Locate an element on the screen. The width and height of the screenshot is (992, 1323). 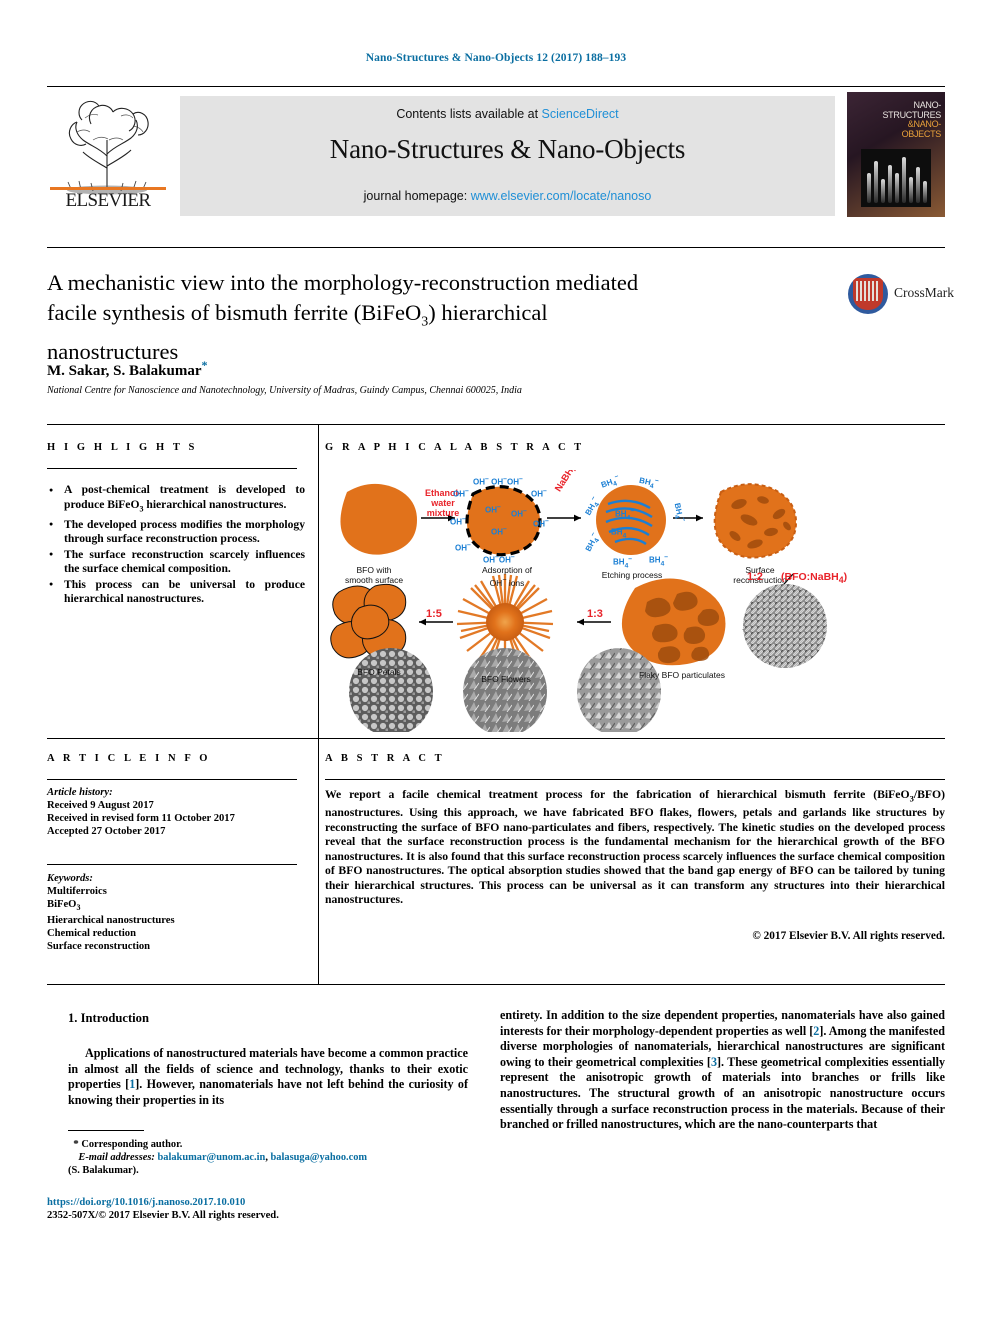
cover-line-4: OBJECTS is located at coordinates (921, 133).